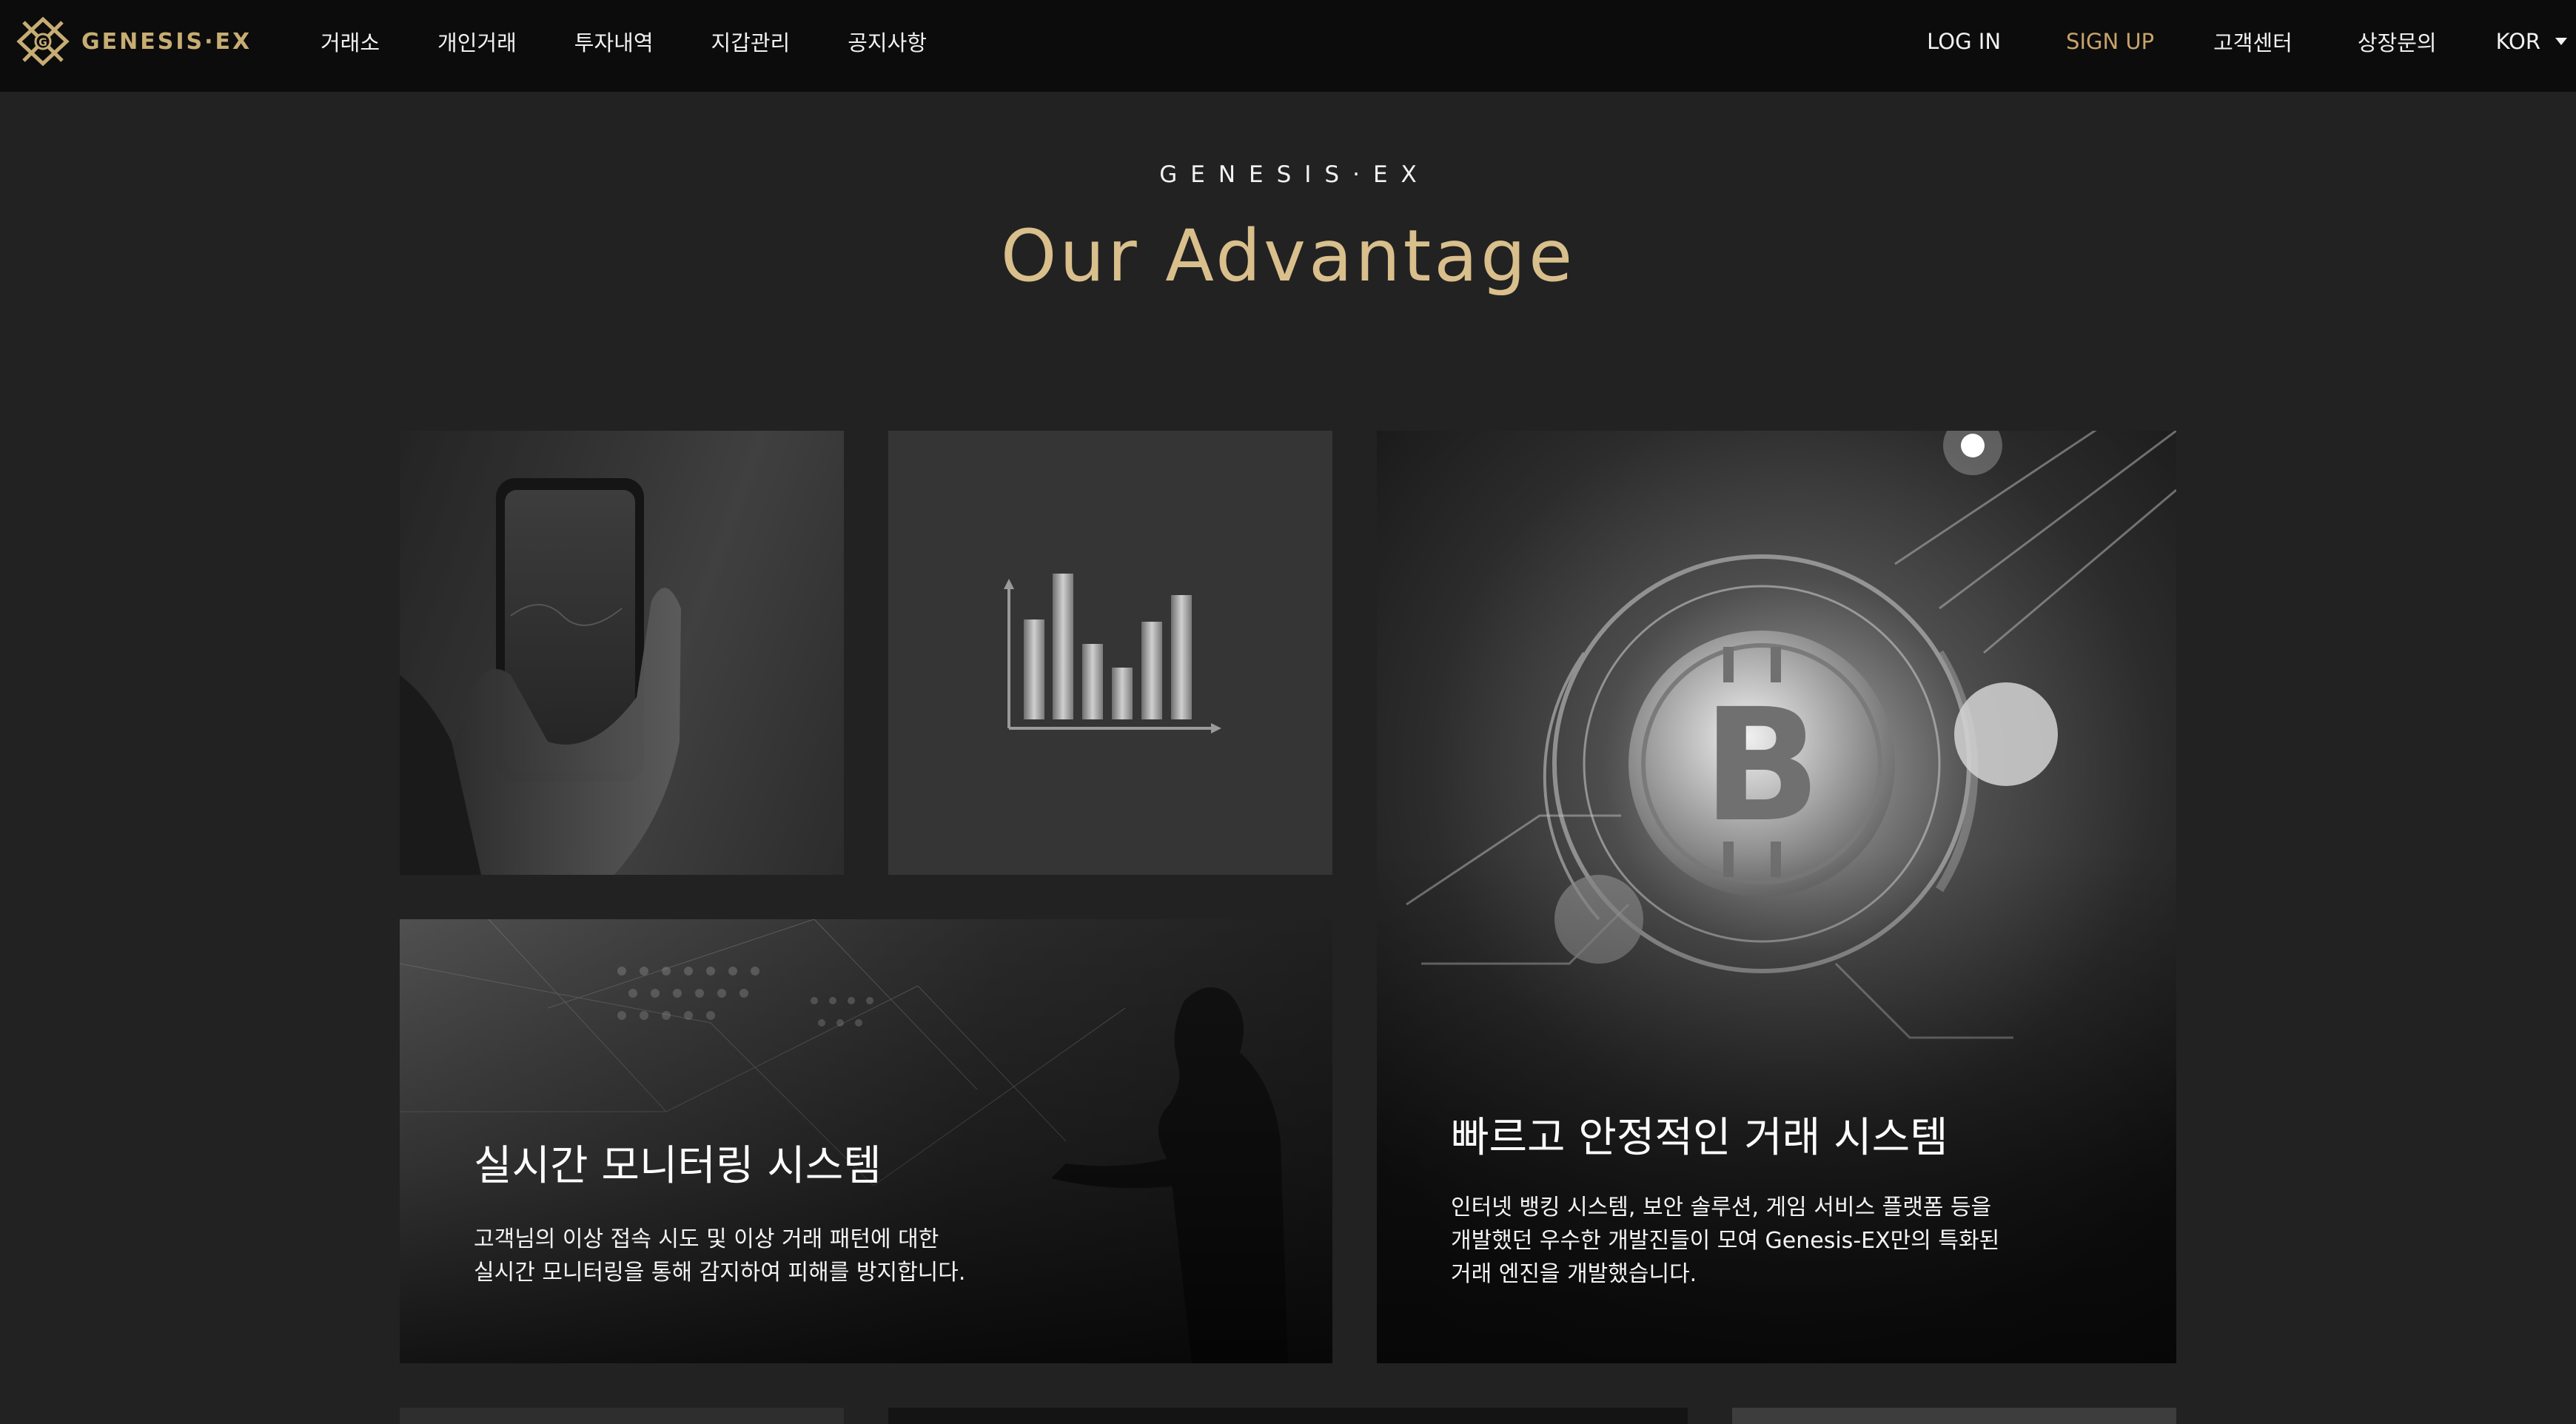 Image resolution: width=2576 pixels, height=1424 pixels. I want to click on monitoring-title: 실시간 모니터링 시스템, so click(678, 1166).